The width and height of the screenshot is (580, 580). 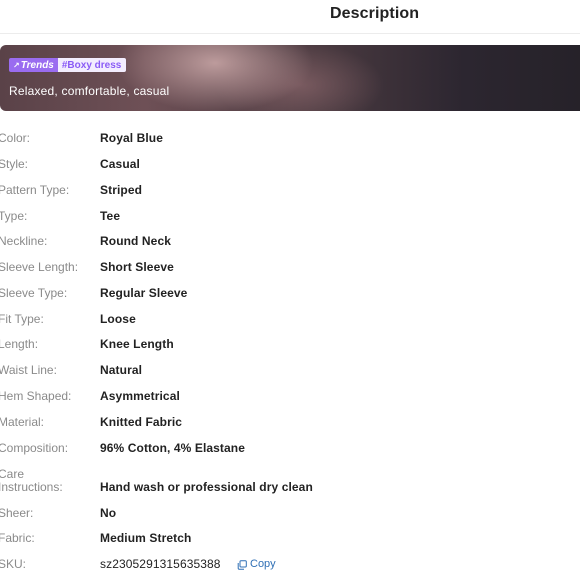 What do you see at coordinates (17, 538) in the screenshot?
I see `spec-label: Fabric:` at bounding box center [17, 538].